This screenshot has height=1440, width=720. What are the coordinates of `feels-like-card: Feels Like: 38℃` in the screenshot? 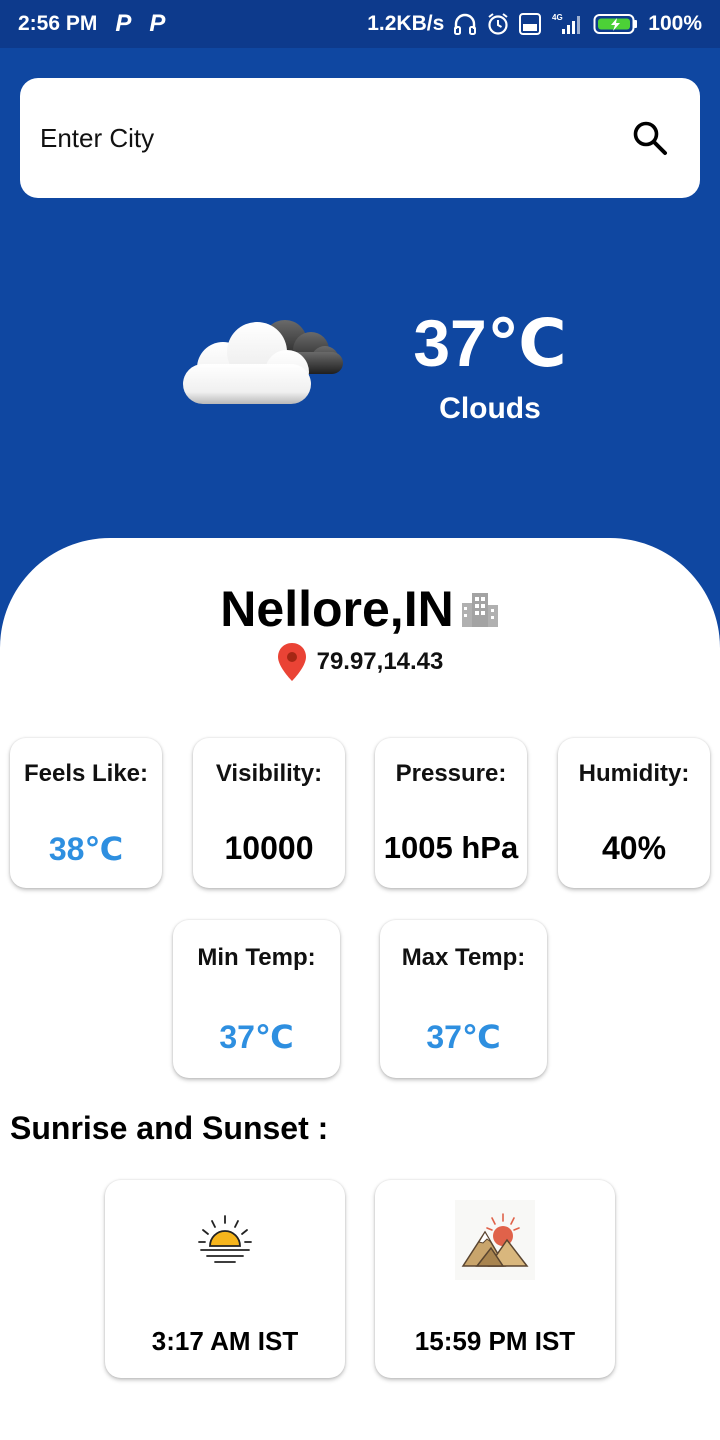 It's located at (86, 813).